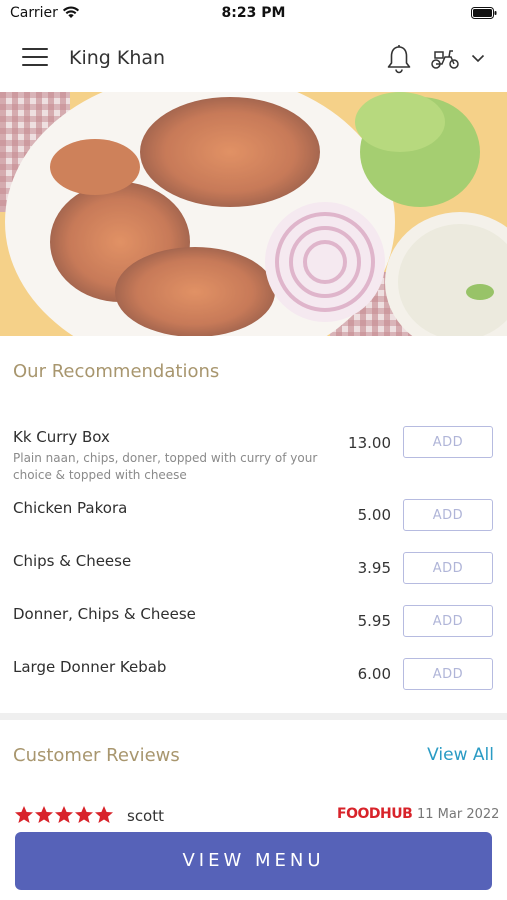  What do you see at coordinates (96, 755) in the screenshot?
I see `reviews-title: Customer Reviews` at bounding box center [96, 755].